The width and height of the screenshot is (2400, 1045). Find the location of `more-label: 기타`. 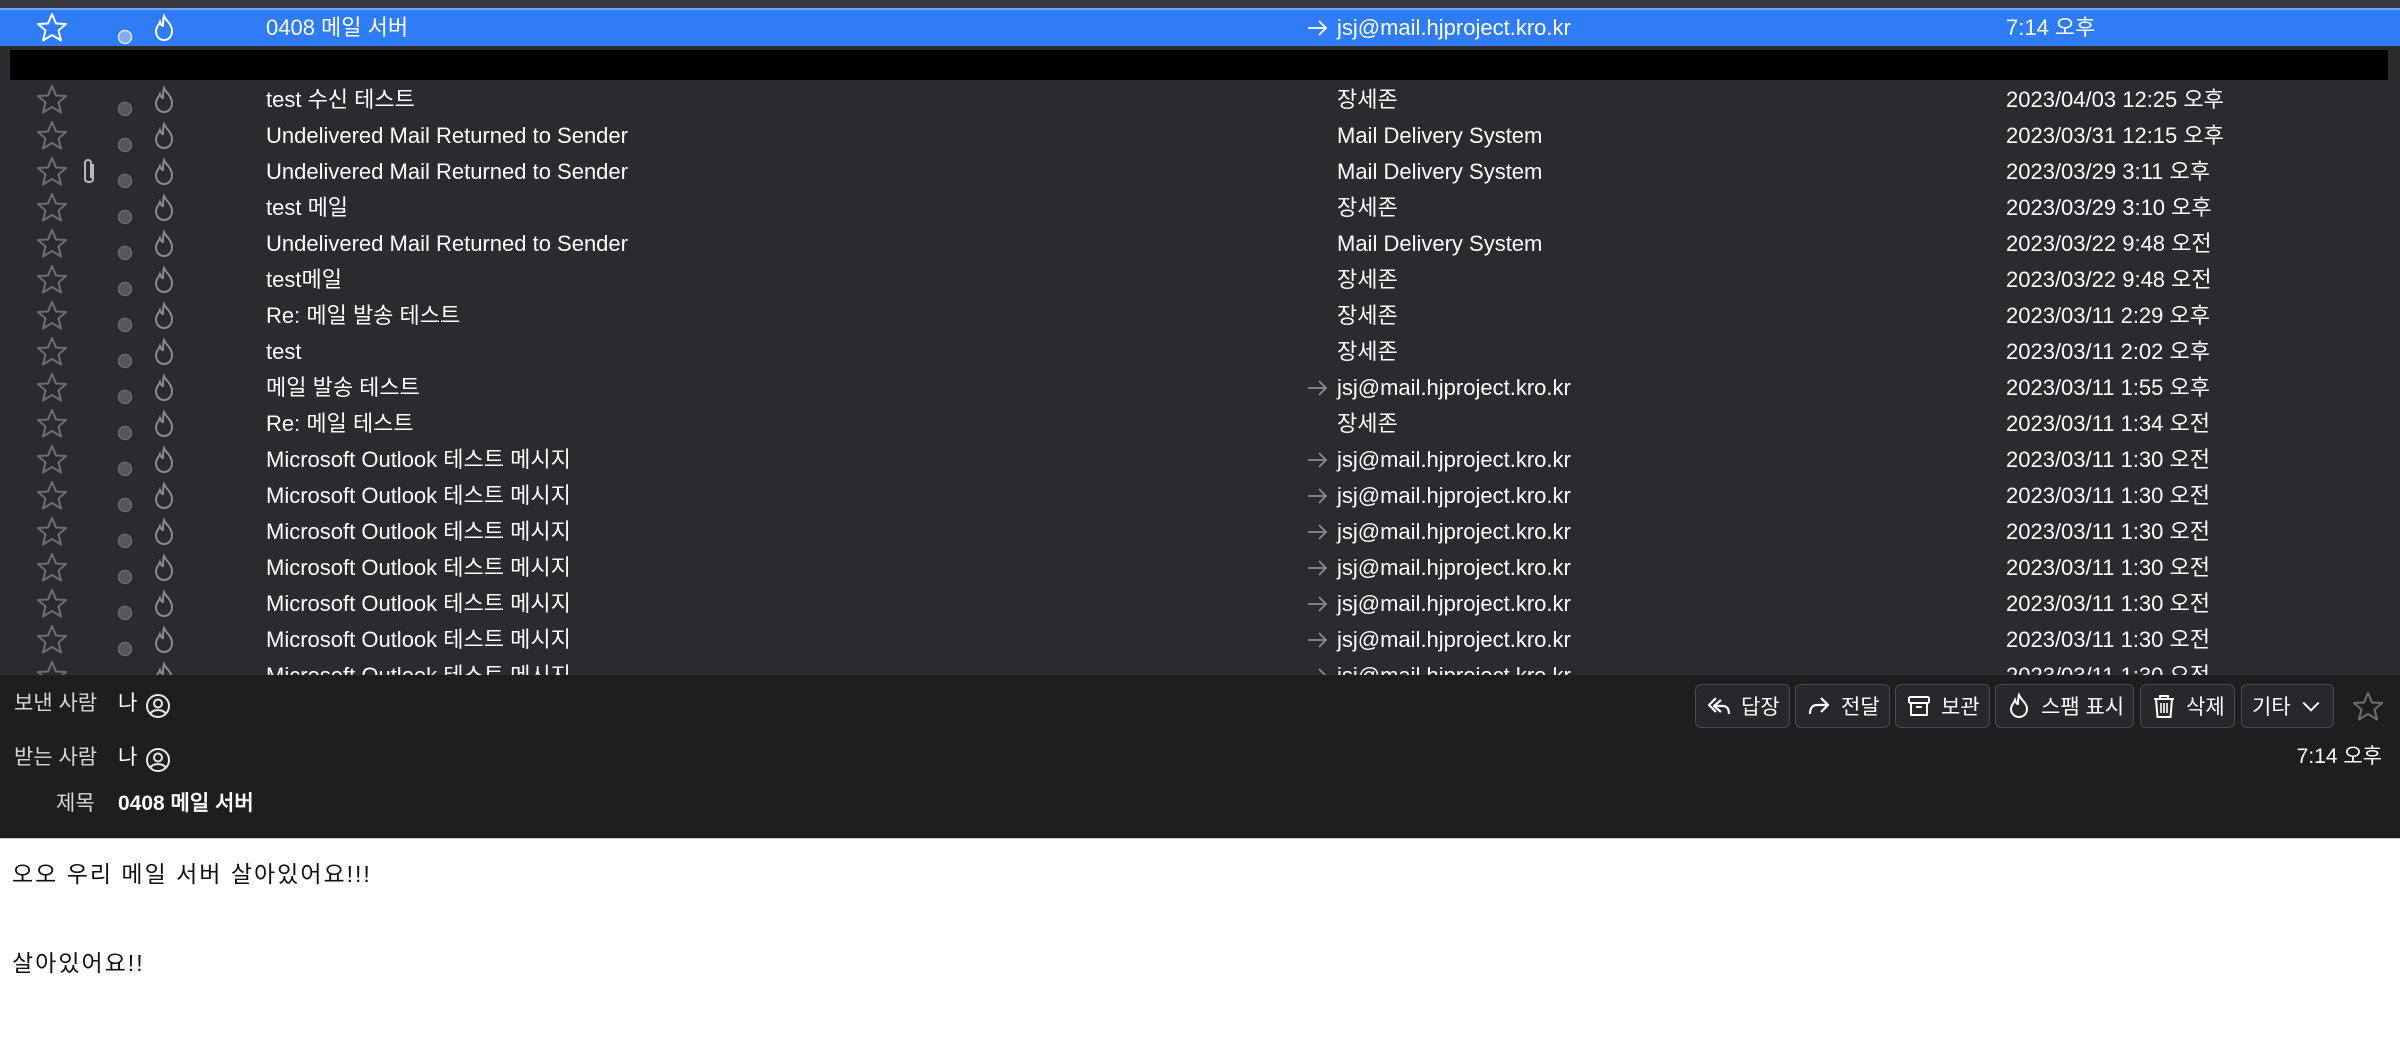

more-label: 기타 is located at coordinates (2271, 707).